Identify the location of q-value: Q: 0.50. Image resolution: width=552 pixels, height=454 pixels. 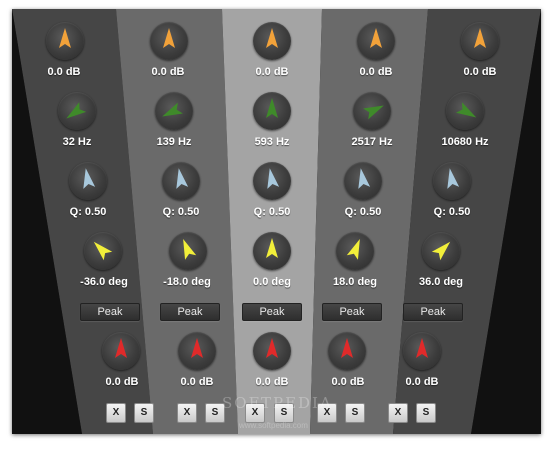
(452, 212).